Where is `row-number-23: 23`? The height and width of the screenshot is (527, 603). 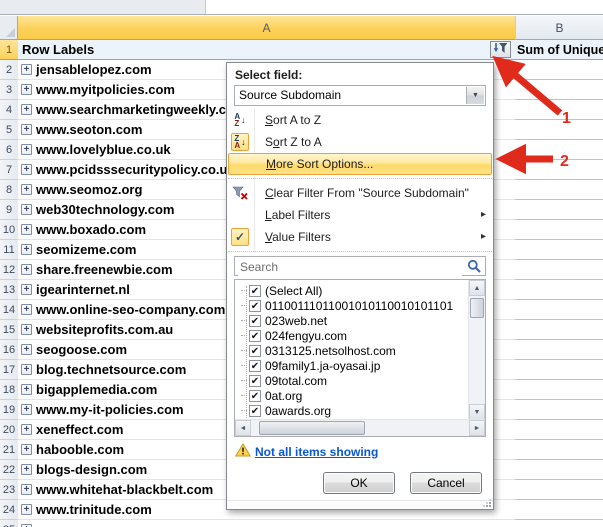 row-number-23: 23 is located at coordinates (9, 490).